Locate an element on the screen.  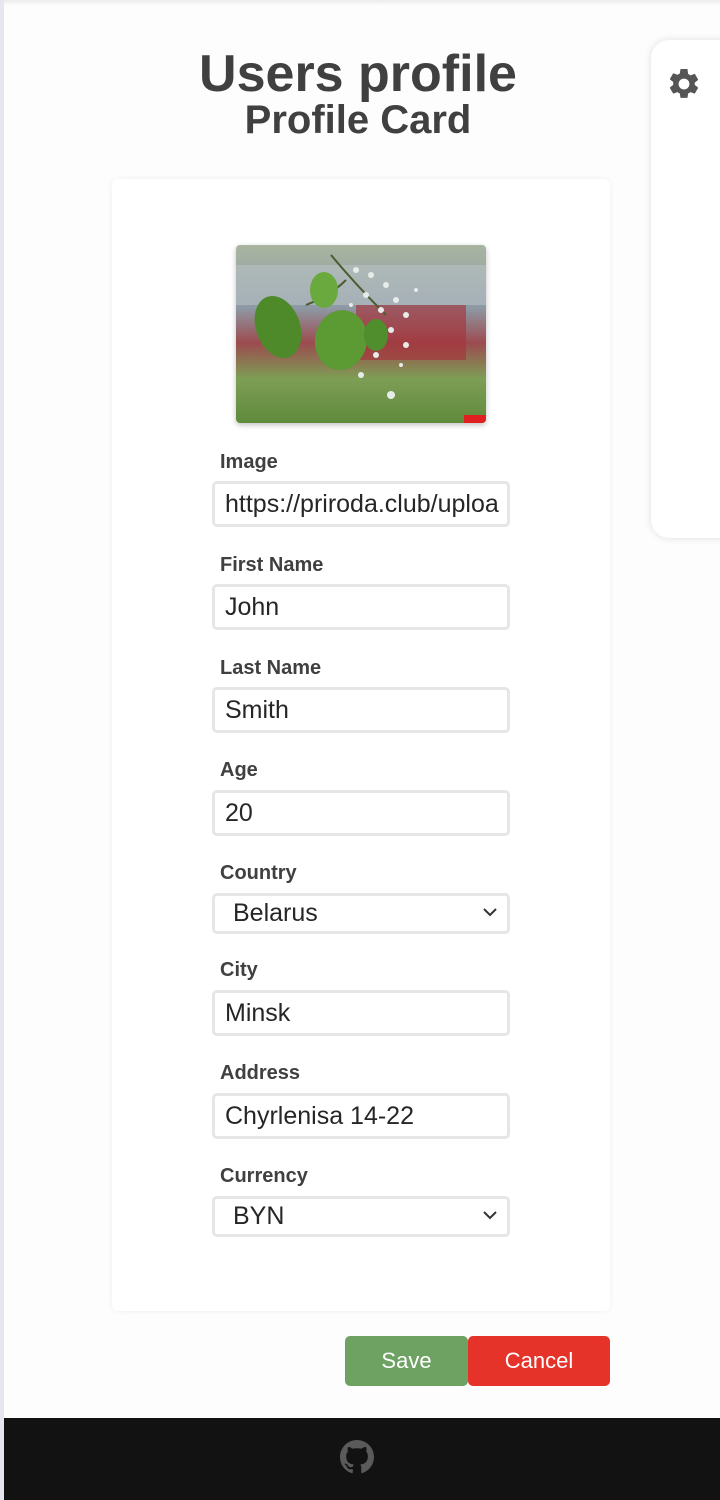
page-title: Users profile is located at coordinates (358, 74).